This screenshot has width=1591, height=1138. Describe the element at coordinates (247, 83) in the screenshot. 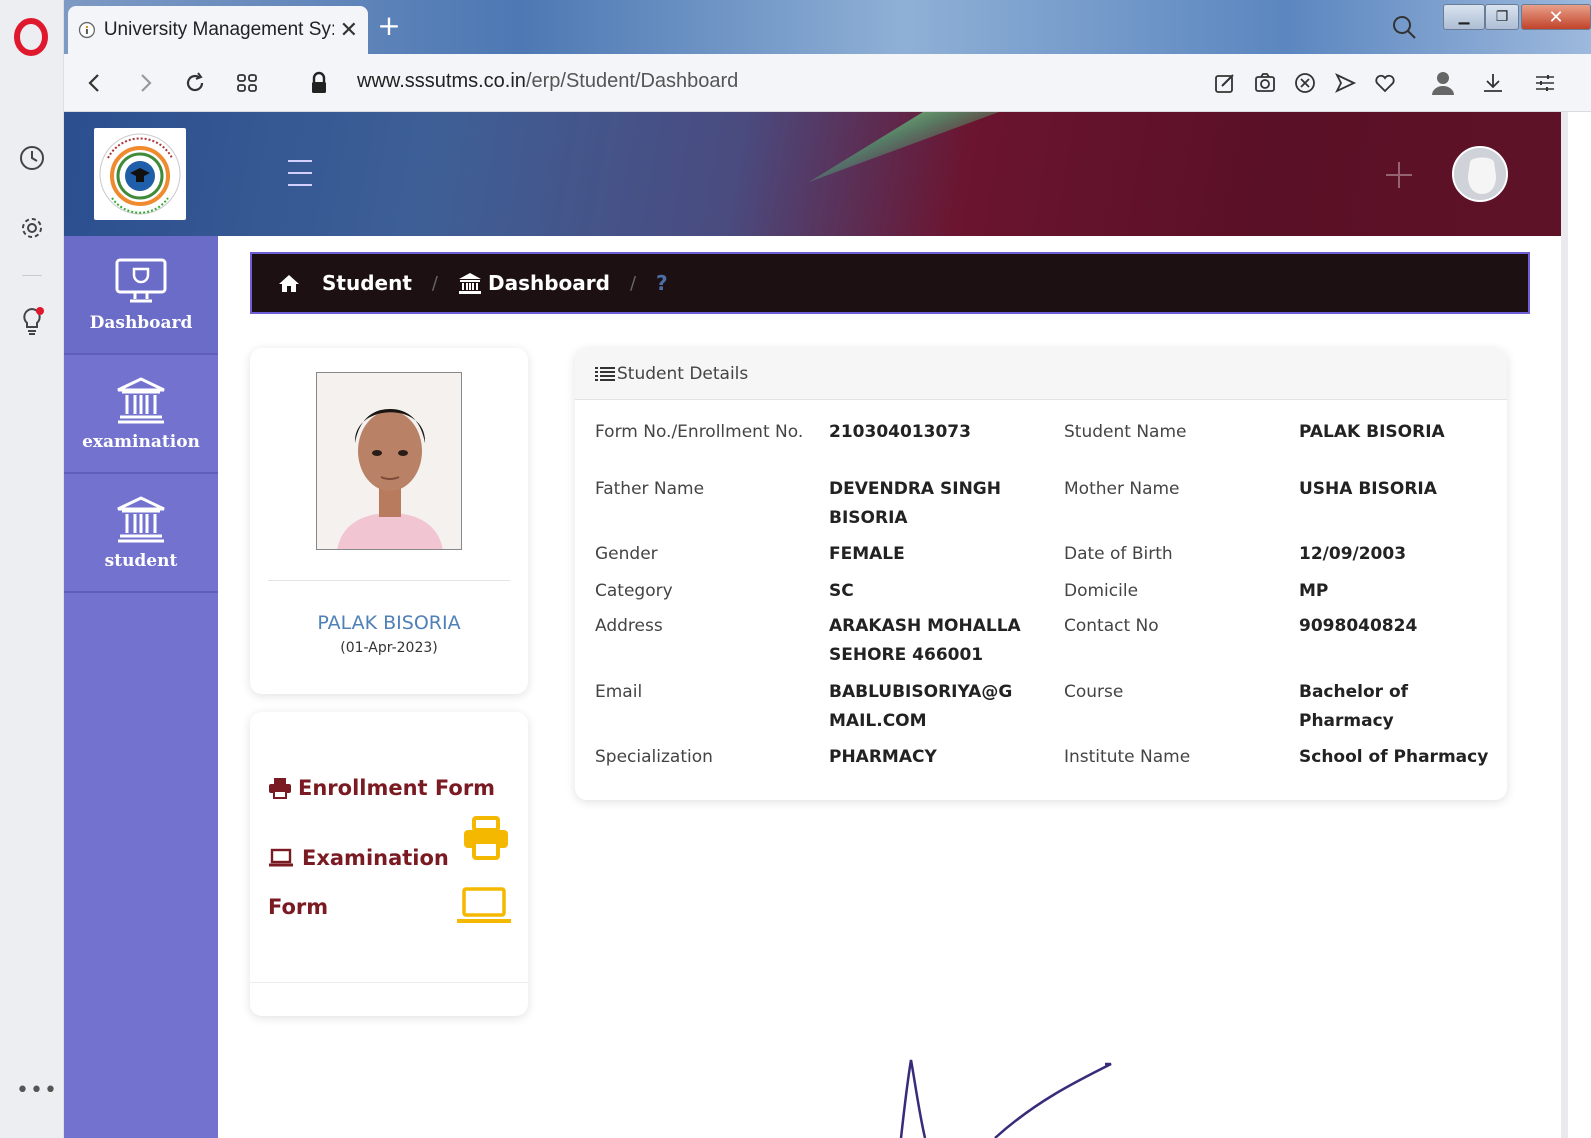

I see `speed-dial-icon` at that location.